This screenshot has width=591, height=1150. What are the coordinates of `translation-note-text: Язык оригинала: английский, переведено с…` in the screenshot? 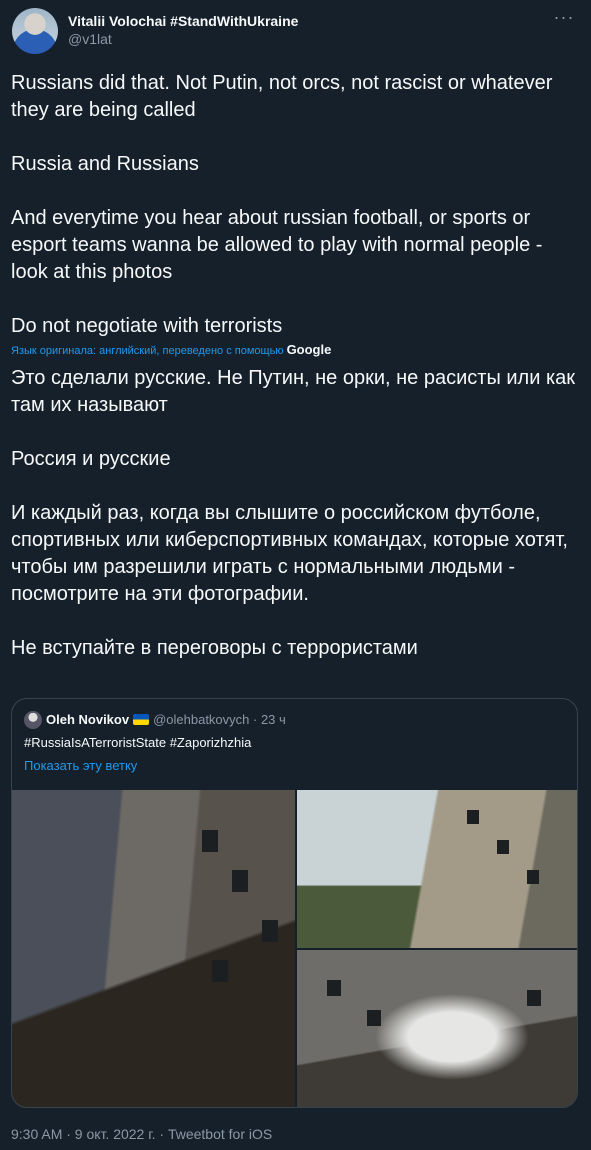 It's located at (147, 351).